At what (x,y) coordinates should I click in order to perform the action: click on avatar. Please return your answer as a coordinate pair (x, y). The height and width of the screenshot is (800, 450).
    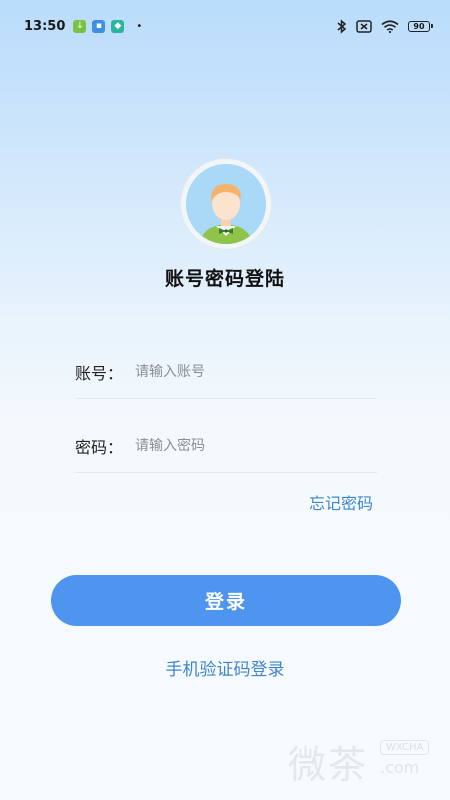
    Looking at the image, I should click on (226, 204).